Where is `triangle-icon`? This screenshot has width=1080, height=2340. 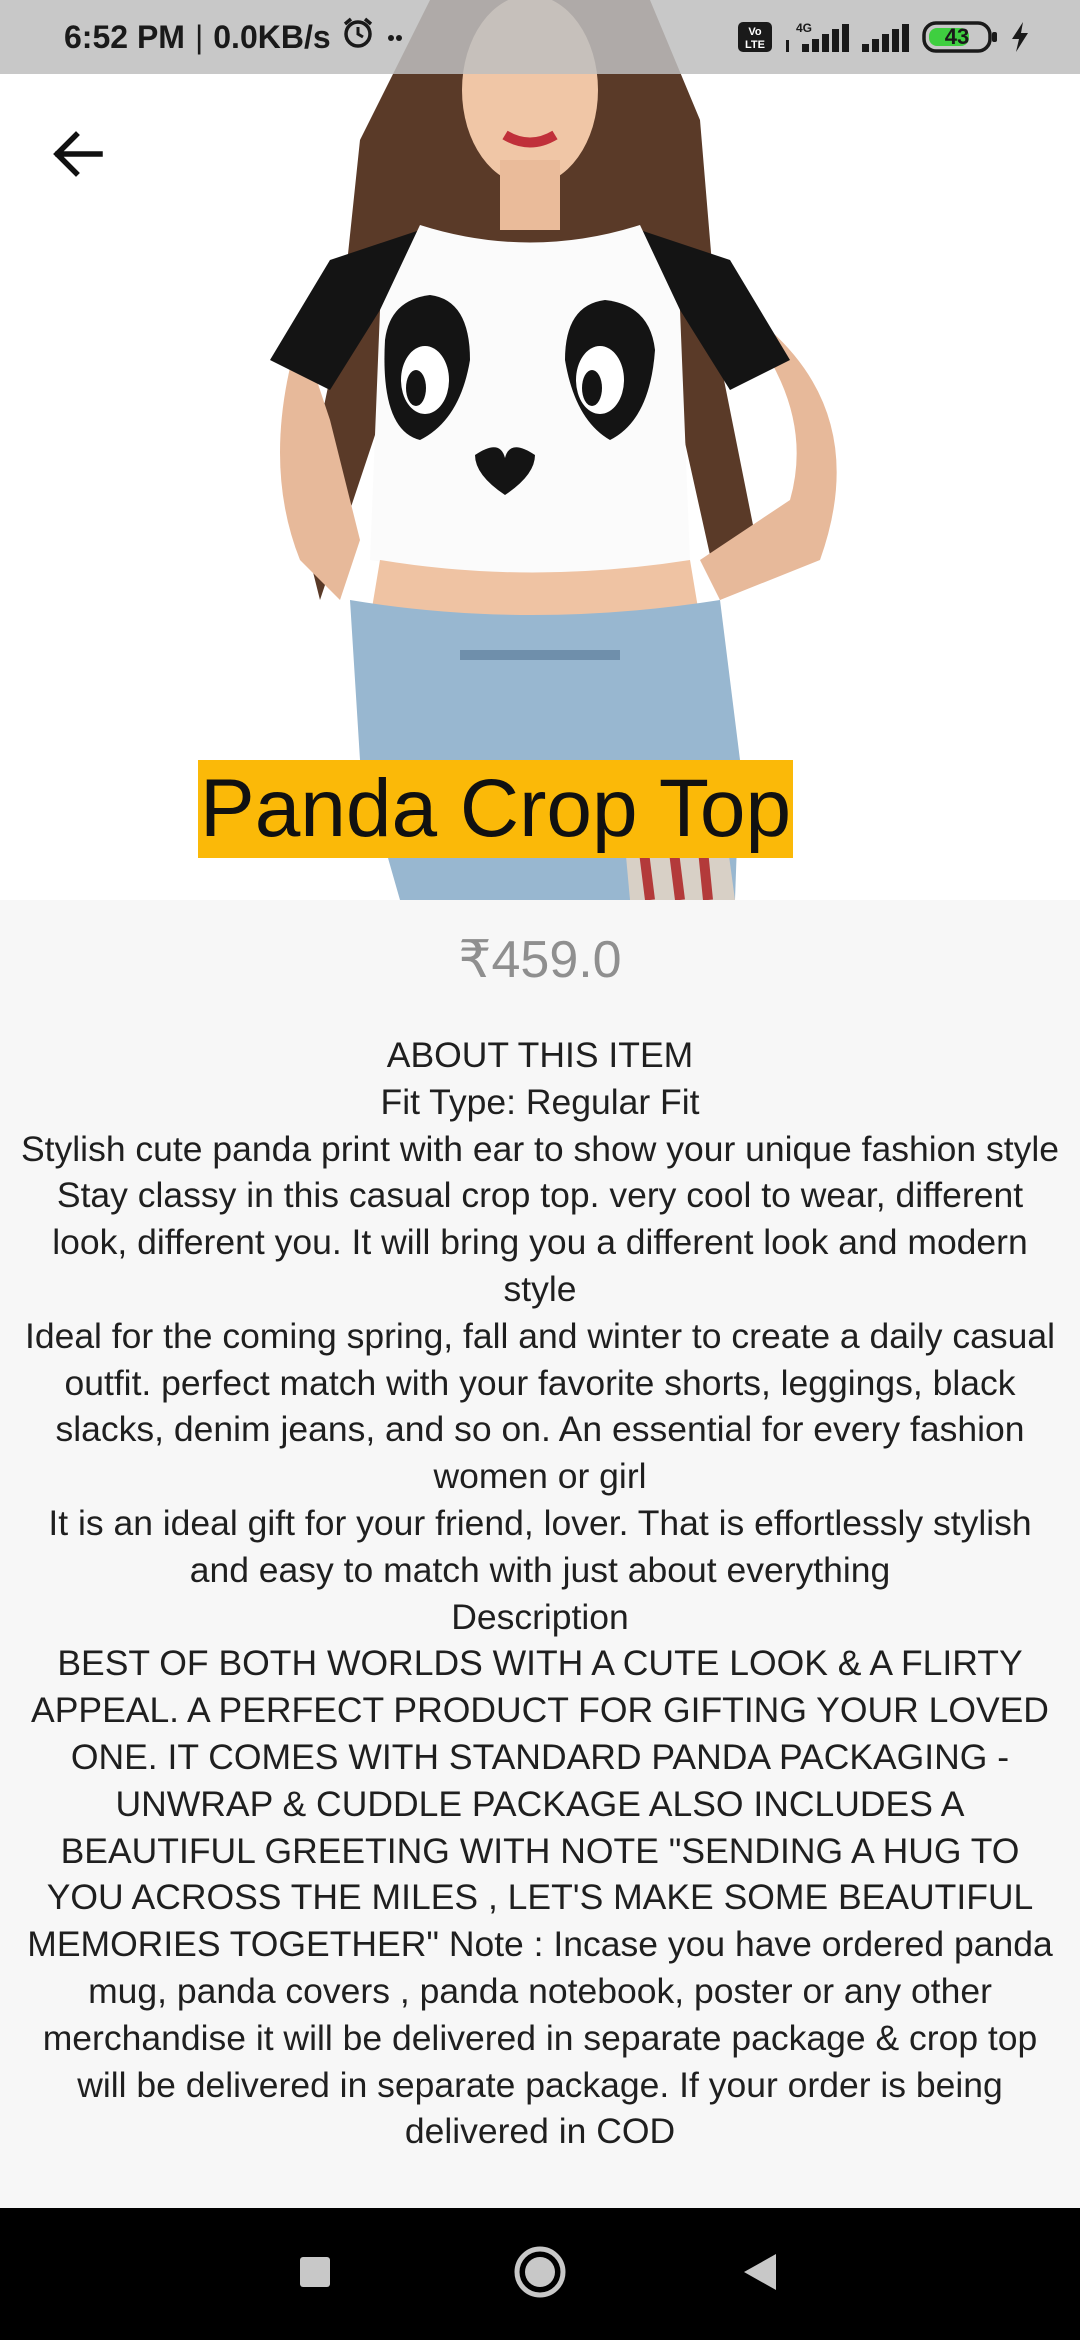
triangle-icon is located at coordinates (760, 2274).